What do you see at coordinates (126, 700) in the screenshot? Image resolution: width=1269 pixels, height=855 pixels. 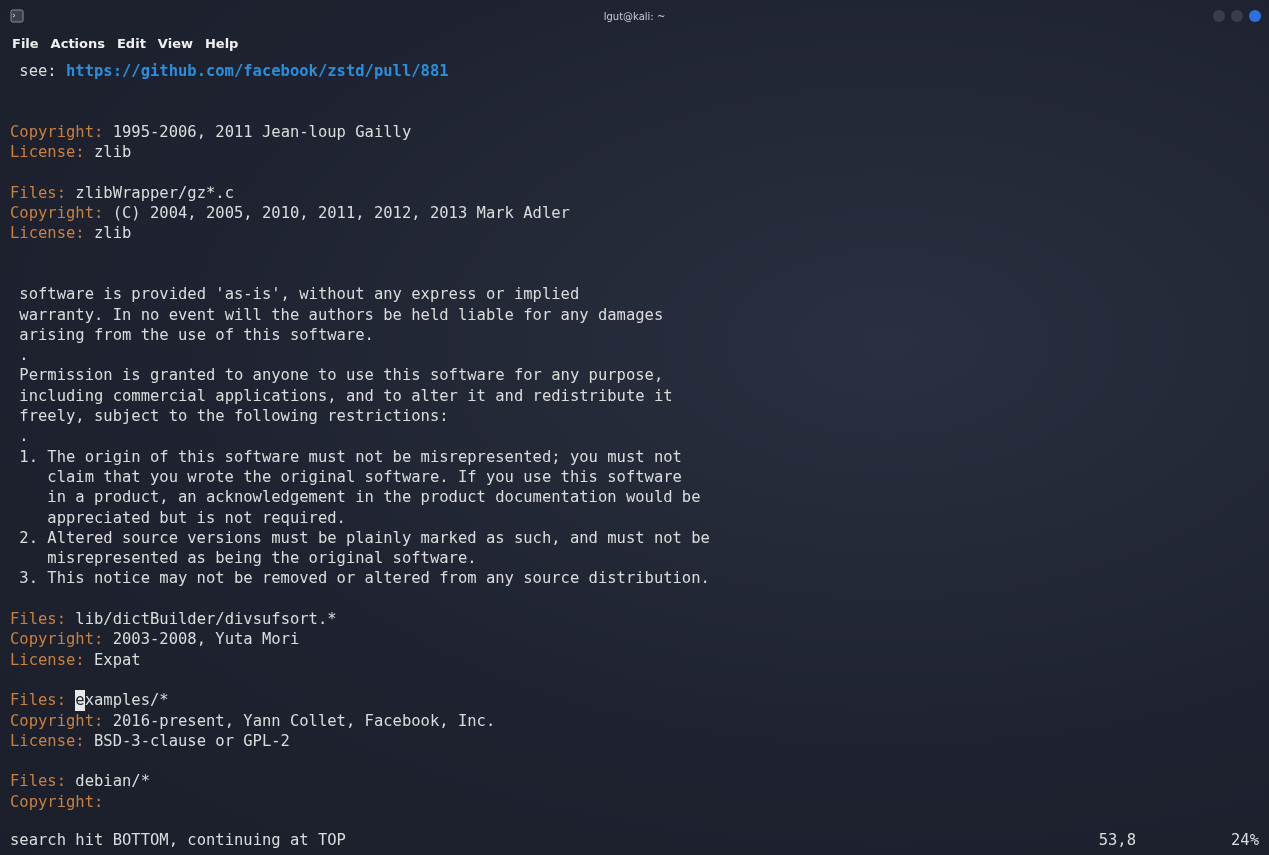 I see `field-value: xamples/*` at bounding box center [126, 700].